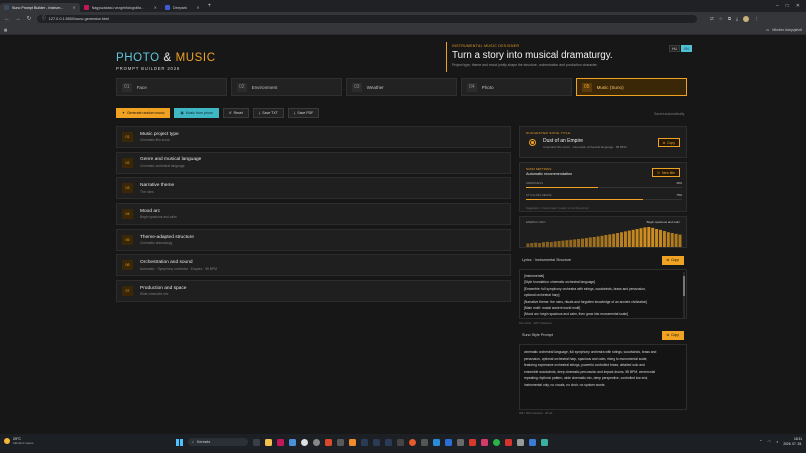  What do you see at coordinates (303, 113) in the screenshot?
I see `save-pdf-button: ⤓ Save PDF` at bounding box center [303, 113].